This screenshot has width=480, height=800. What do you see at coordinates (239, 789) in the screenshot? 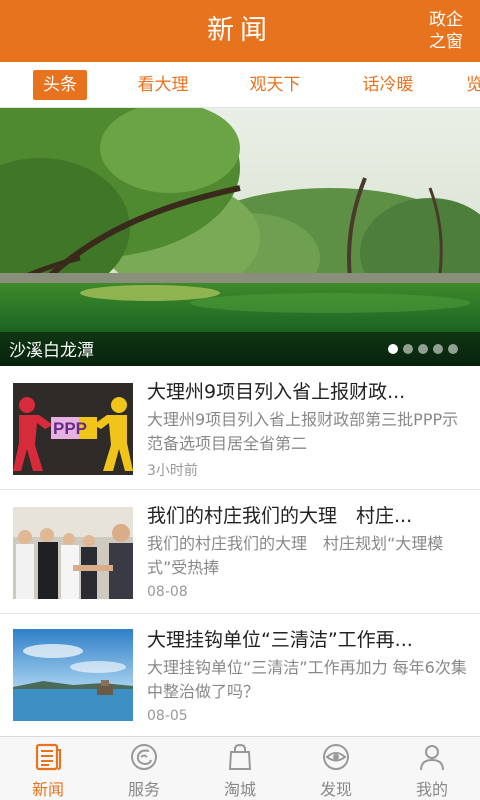
I see `nav-label: 淘城` at bounding box center [239, 789].